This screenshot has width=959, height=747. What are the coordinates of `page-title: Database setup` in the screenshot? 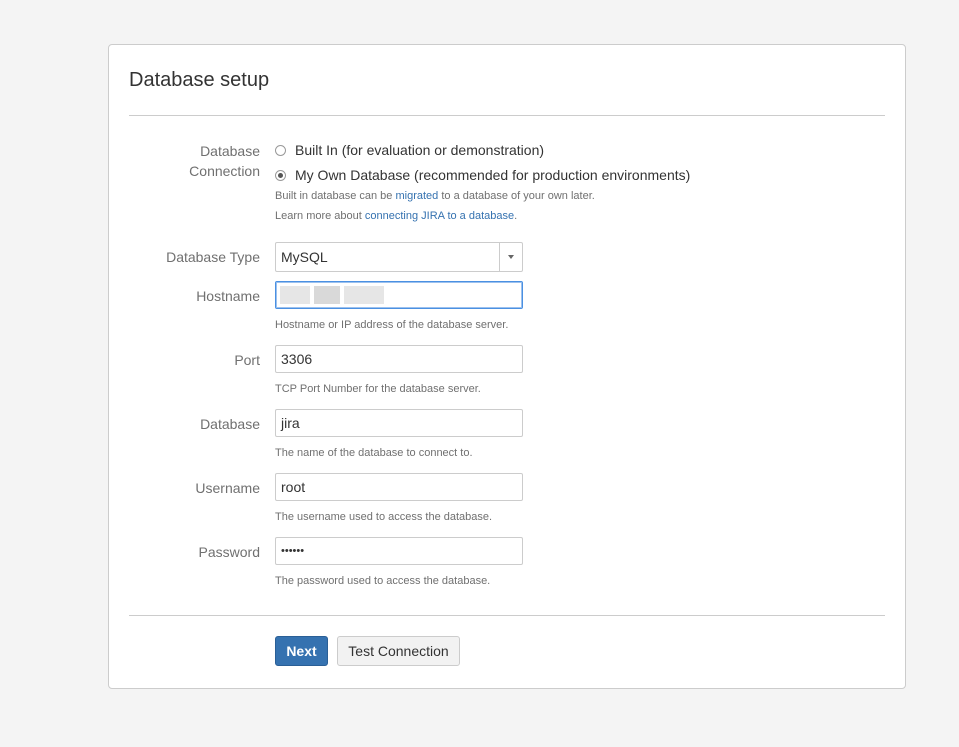 It's located at (199, 80).